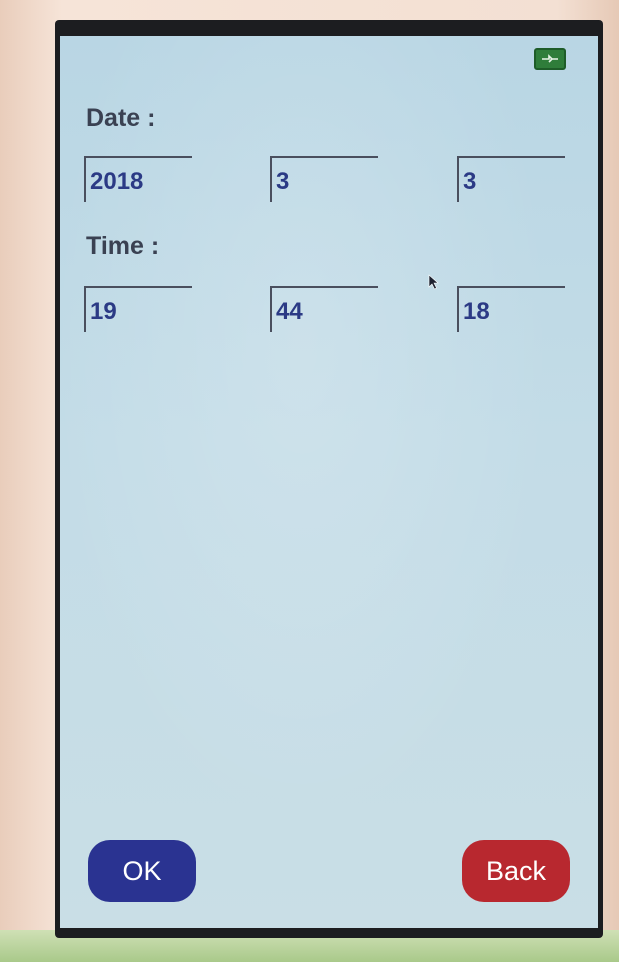  What do you see at coordinates (121, 118) in the screenshot?
I see `date-label: Date :` at bounding box center [121, 118].